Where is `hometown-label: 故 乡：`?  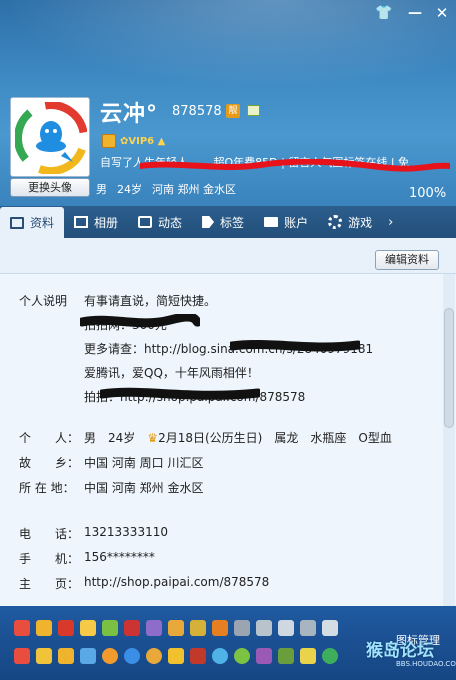
hometown-label: 故 乡： is located at coordinates (49, 463).